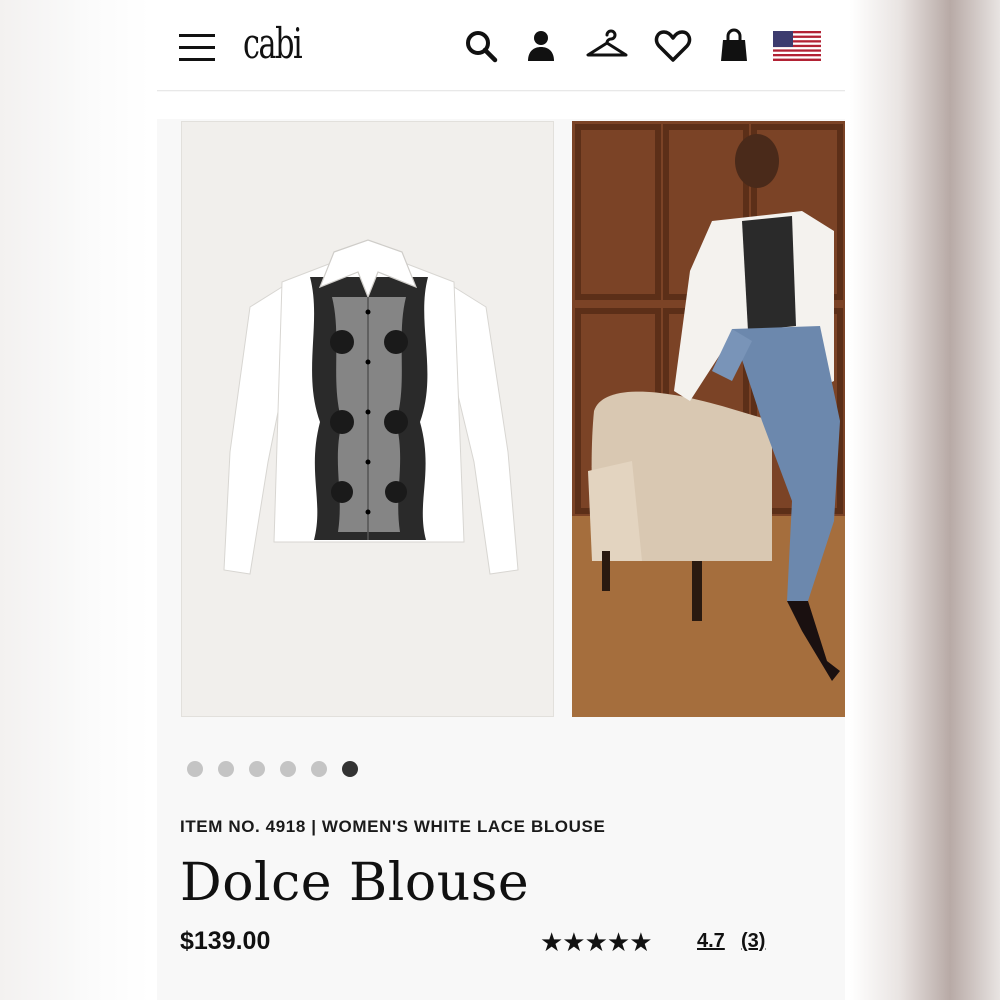 Image resolution: width=1000 pixels, height=1000 pixels. What do you see at coordinates (197, 48) in the screenshot?
I see `menu-icon` at bounding box center [197, 48].